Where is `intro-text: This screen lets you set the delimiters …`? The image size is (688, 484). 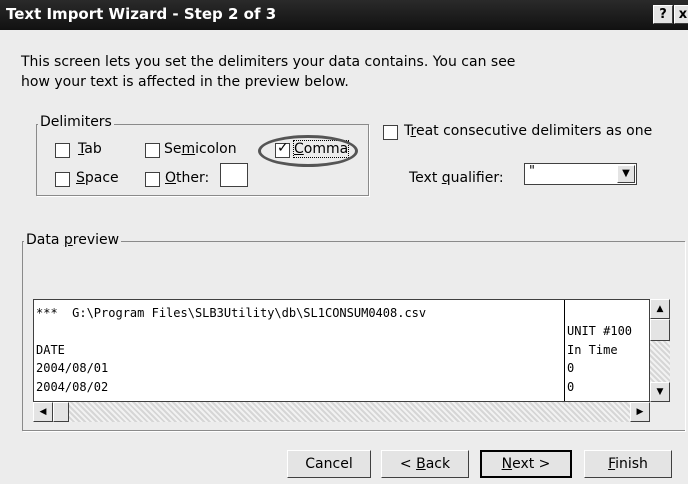 intro-text: This screen lets you set the delimiters … is located at coordinates (281, 72).